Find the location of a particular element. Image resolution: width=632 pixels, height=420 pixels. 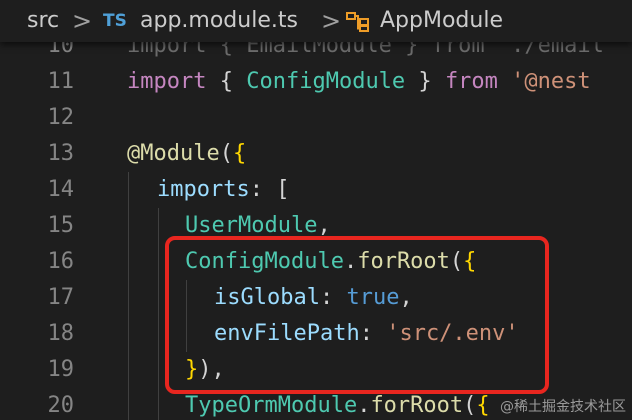

line-number: 20 is located at coordinates (61, 405).